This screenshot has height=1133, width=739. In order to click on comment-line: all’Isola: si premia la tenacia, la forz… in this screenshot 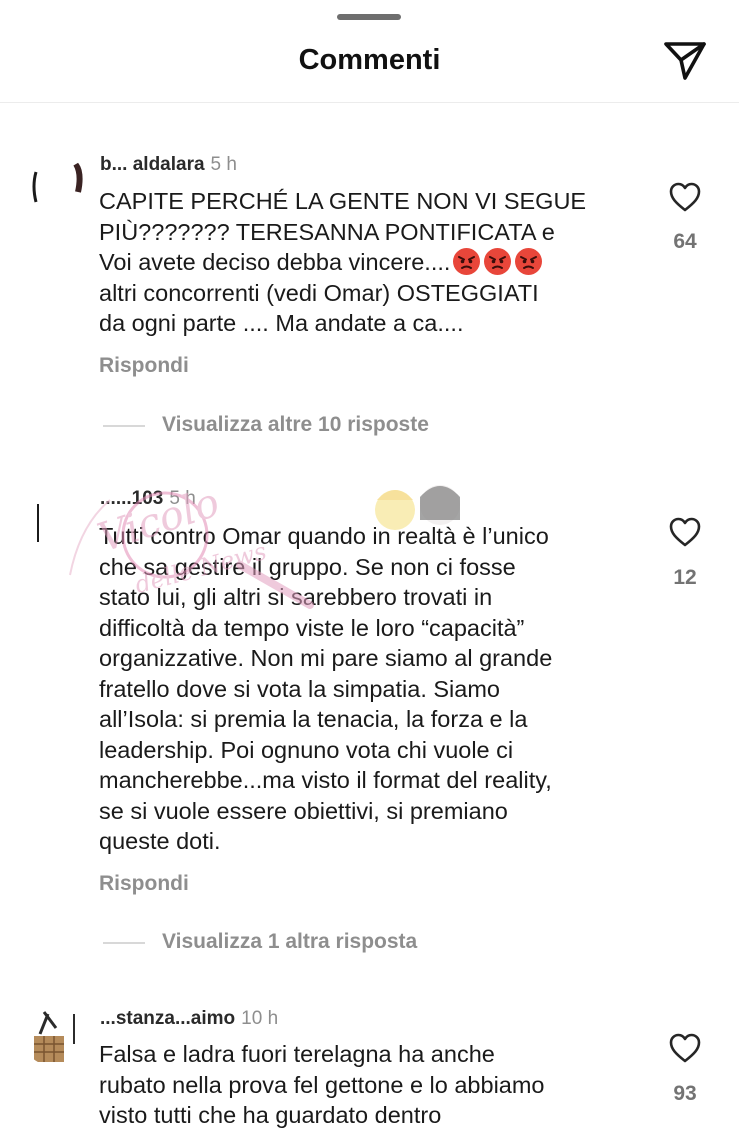, I will do `click(313, 719)`.